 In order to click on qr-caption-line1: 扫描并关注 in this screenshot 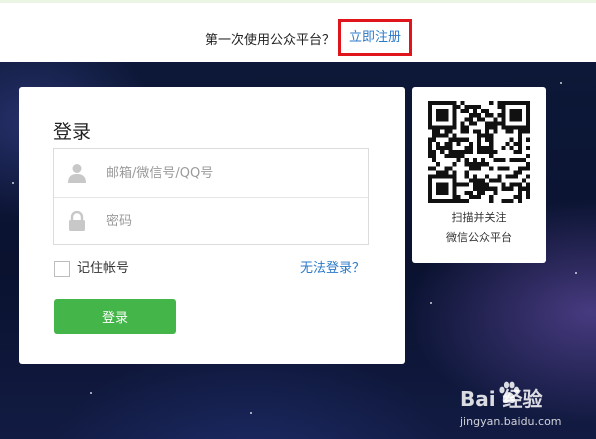, I will do `click(479, 217)`.